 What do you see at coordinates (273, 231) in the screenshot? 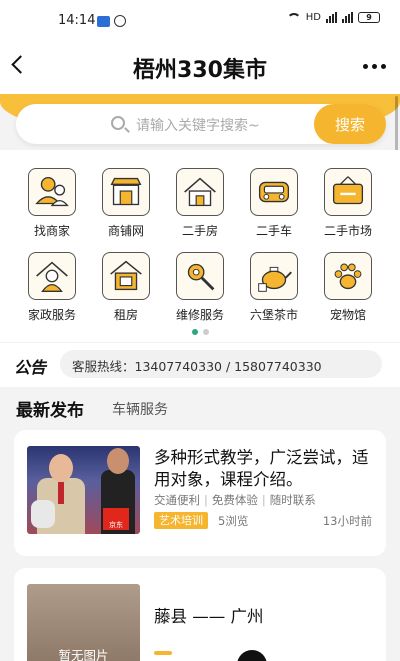
I see `category-label: 二手车` at bounding box center [273, 231].